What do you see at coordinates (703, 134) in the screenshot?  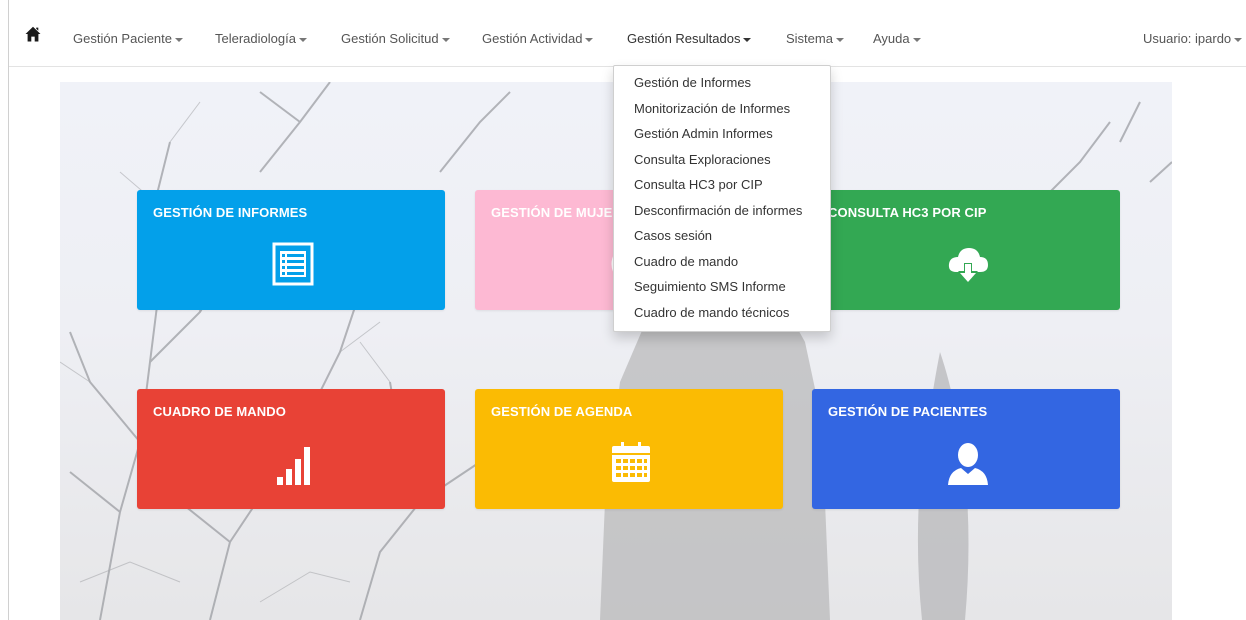 I see `menu-item-gestion-admin-informes: Gestión Admin Informes` at bounding box center [703, 134].